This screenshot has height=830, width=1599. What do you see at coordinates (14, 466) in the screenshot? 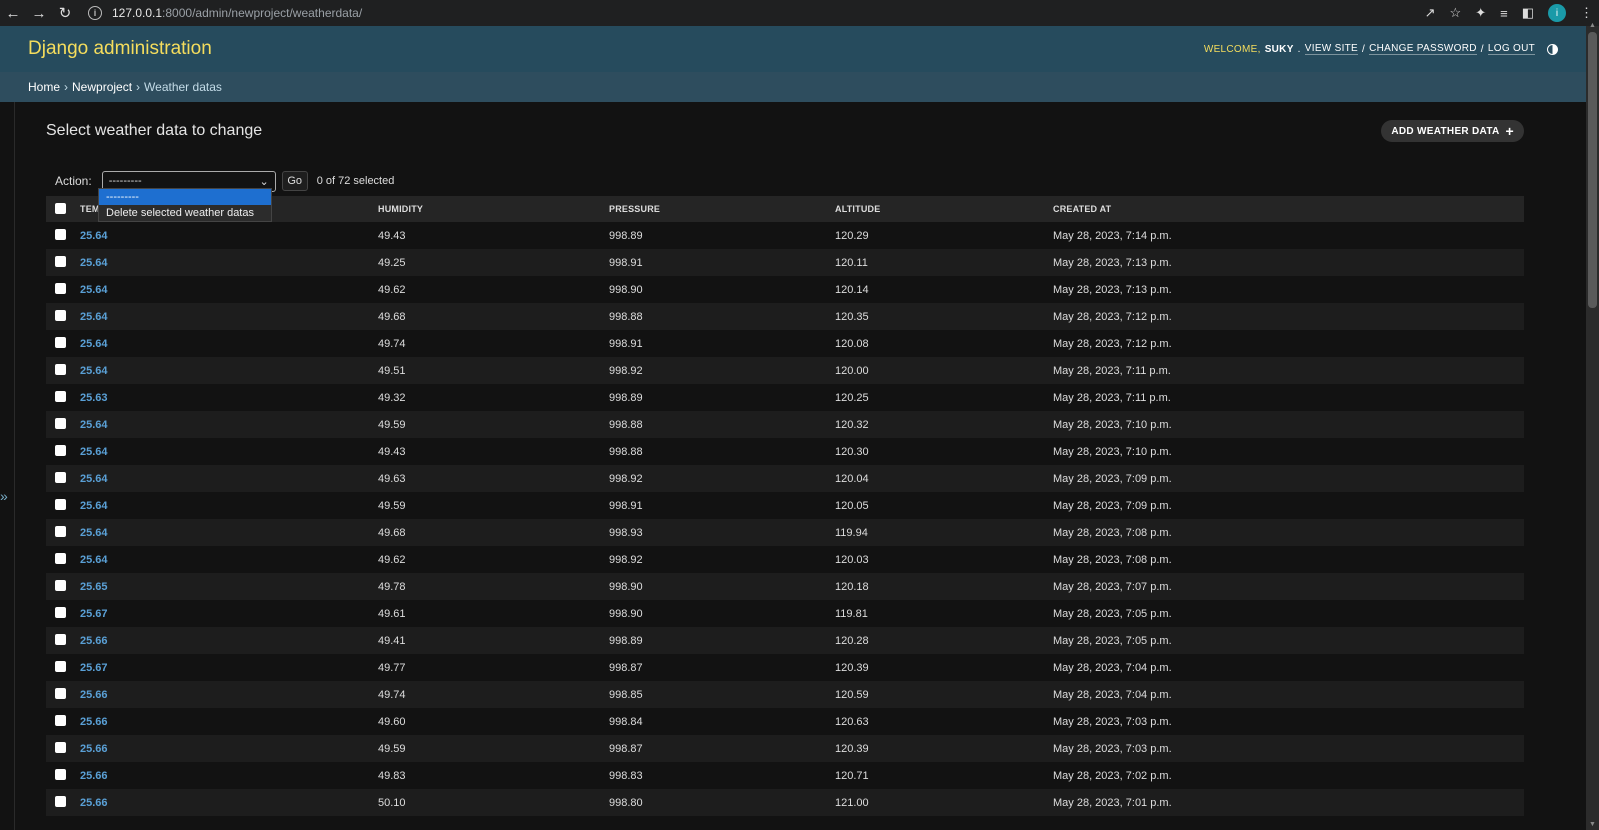
I see `sidebar-divider` at bounding box center [14, 466].